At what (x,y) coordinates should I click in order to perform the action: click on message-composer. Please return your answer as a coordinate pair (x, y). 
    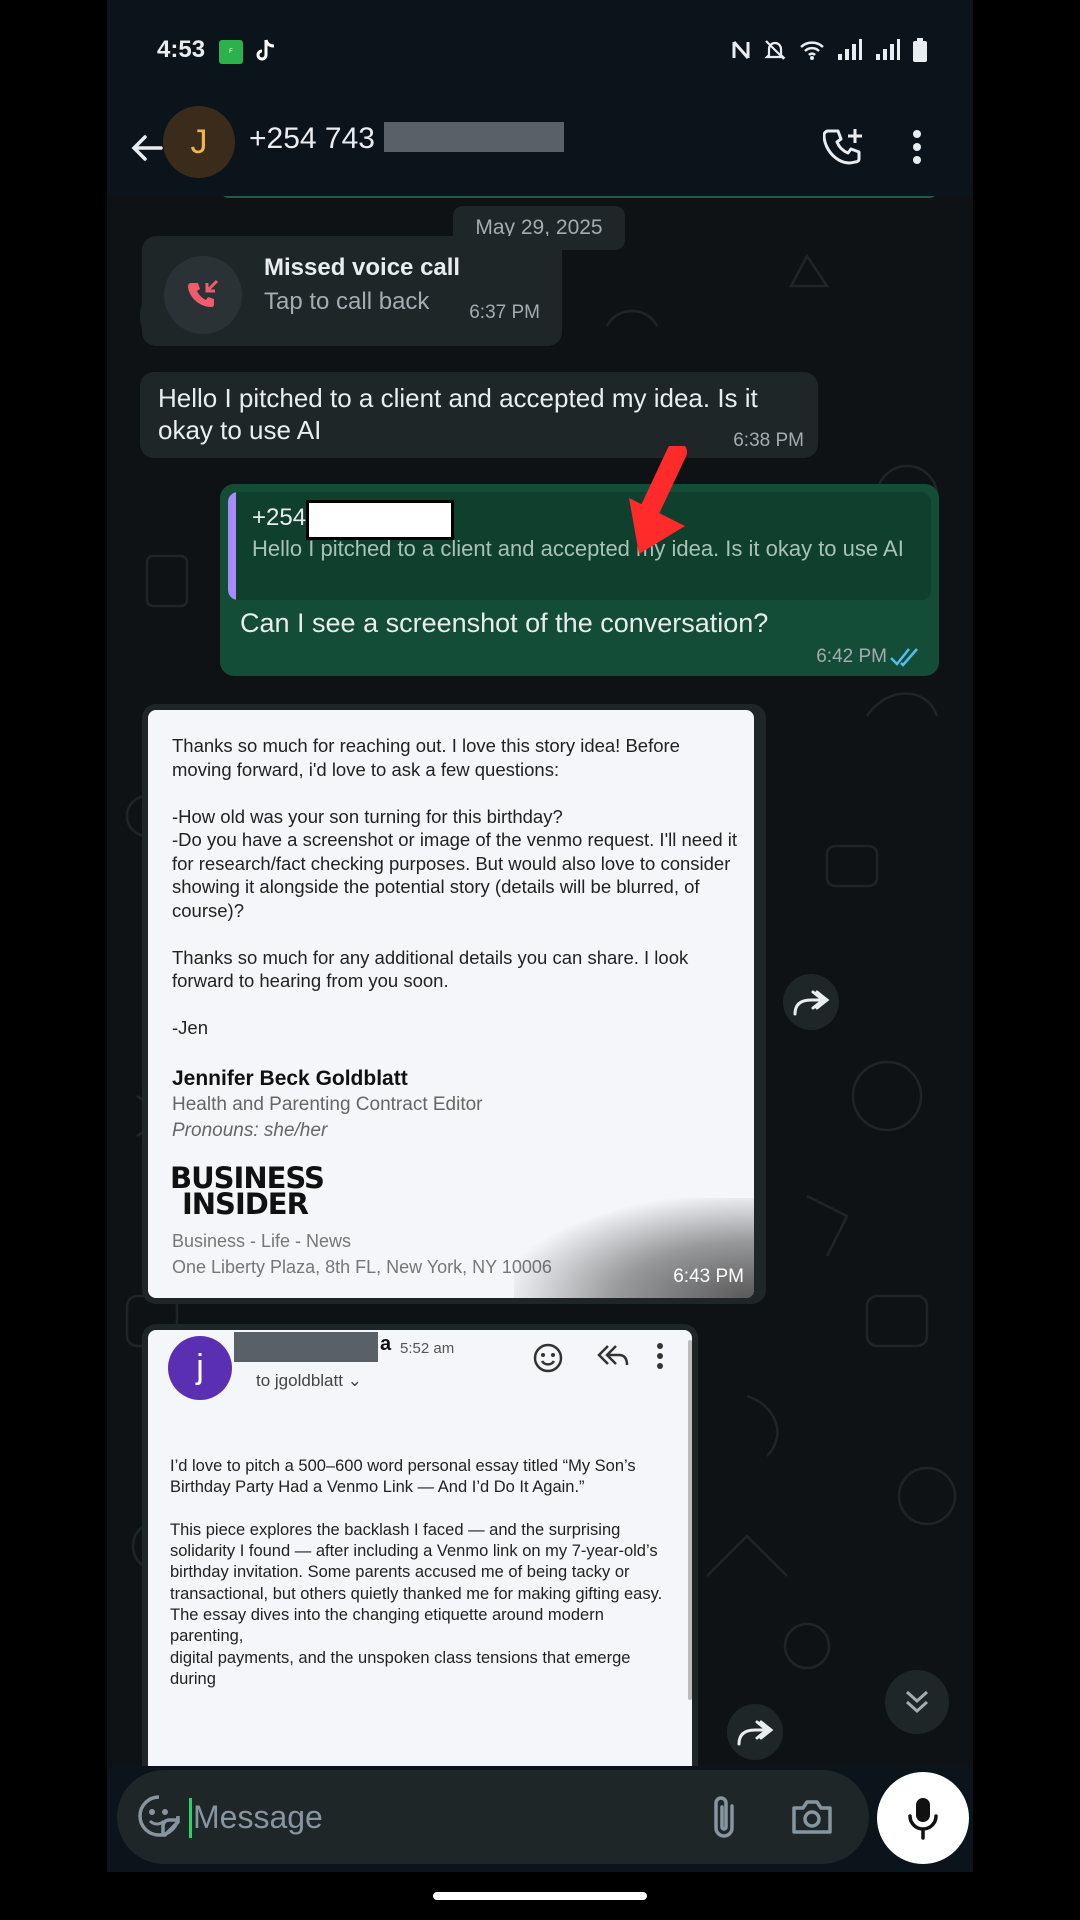
    Looking at the image, I should click on (493, 1817).